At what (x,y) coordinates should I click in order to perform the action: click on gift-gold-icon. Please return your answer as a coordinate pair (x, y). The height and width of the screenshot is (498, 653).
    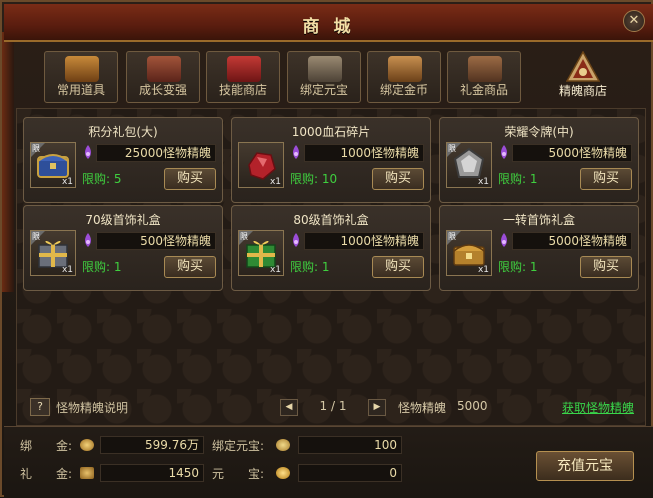
    Looking at the image, I should click on (87, 473).